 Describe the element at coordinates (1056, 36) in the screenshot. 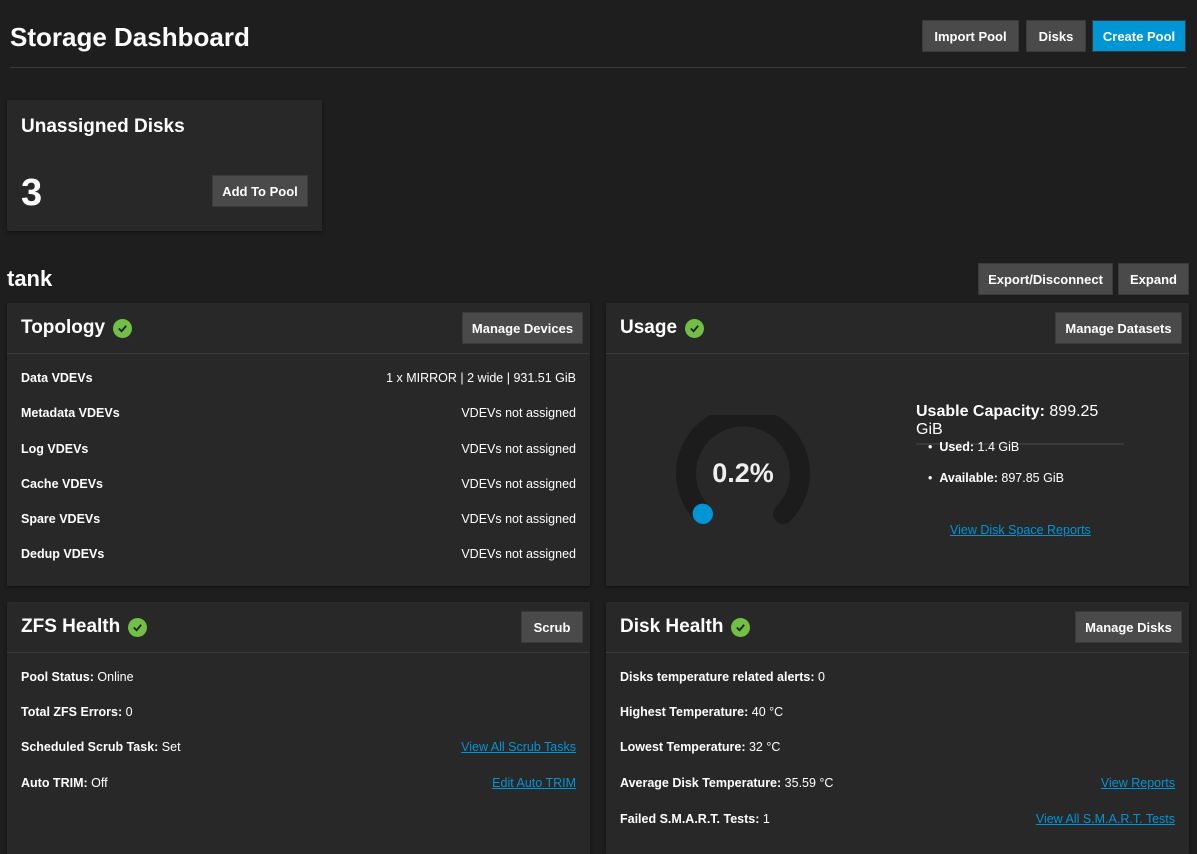

I see `disks-button: Disks` at that location.